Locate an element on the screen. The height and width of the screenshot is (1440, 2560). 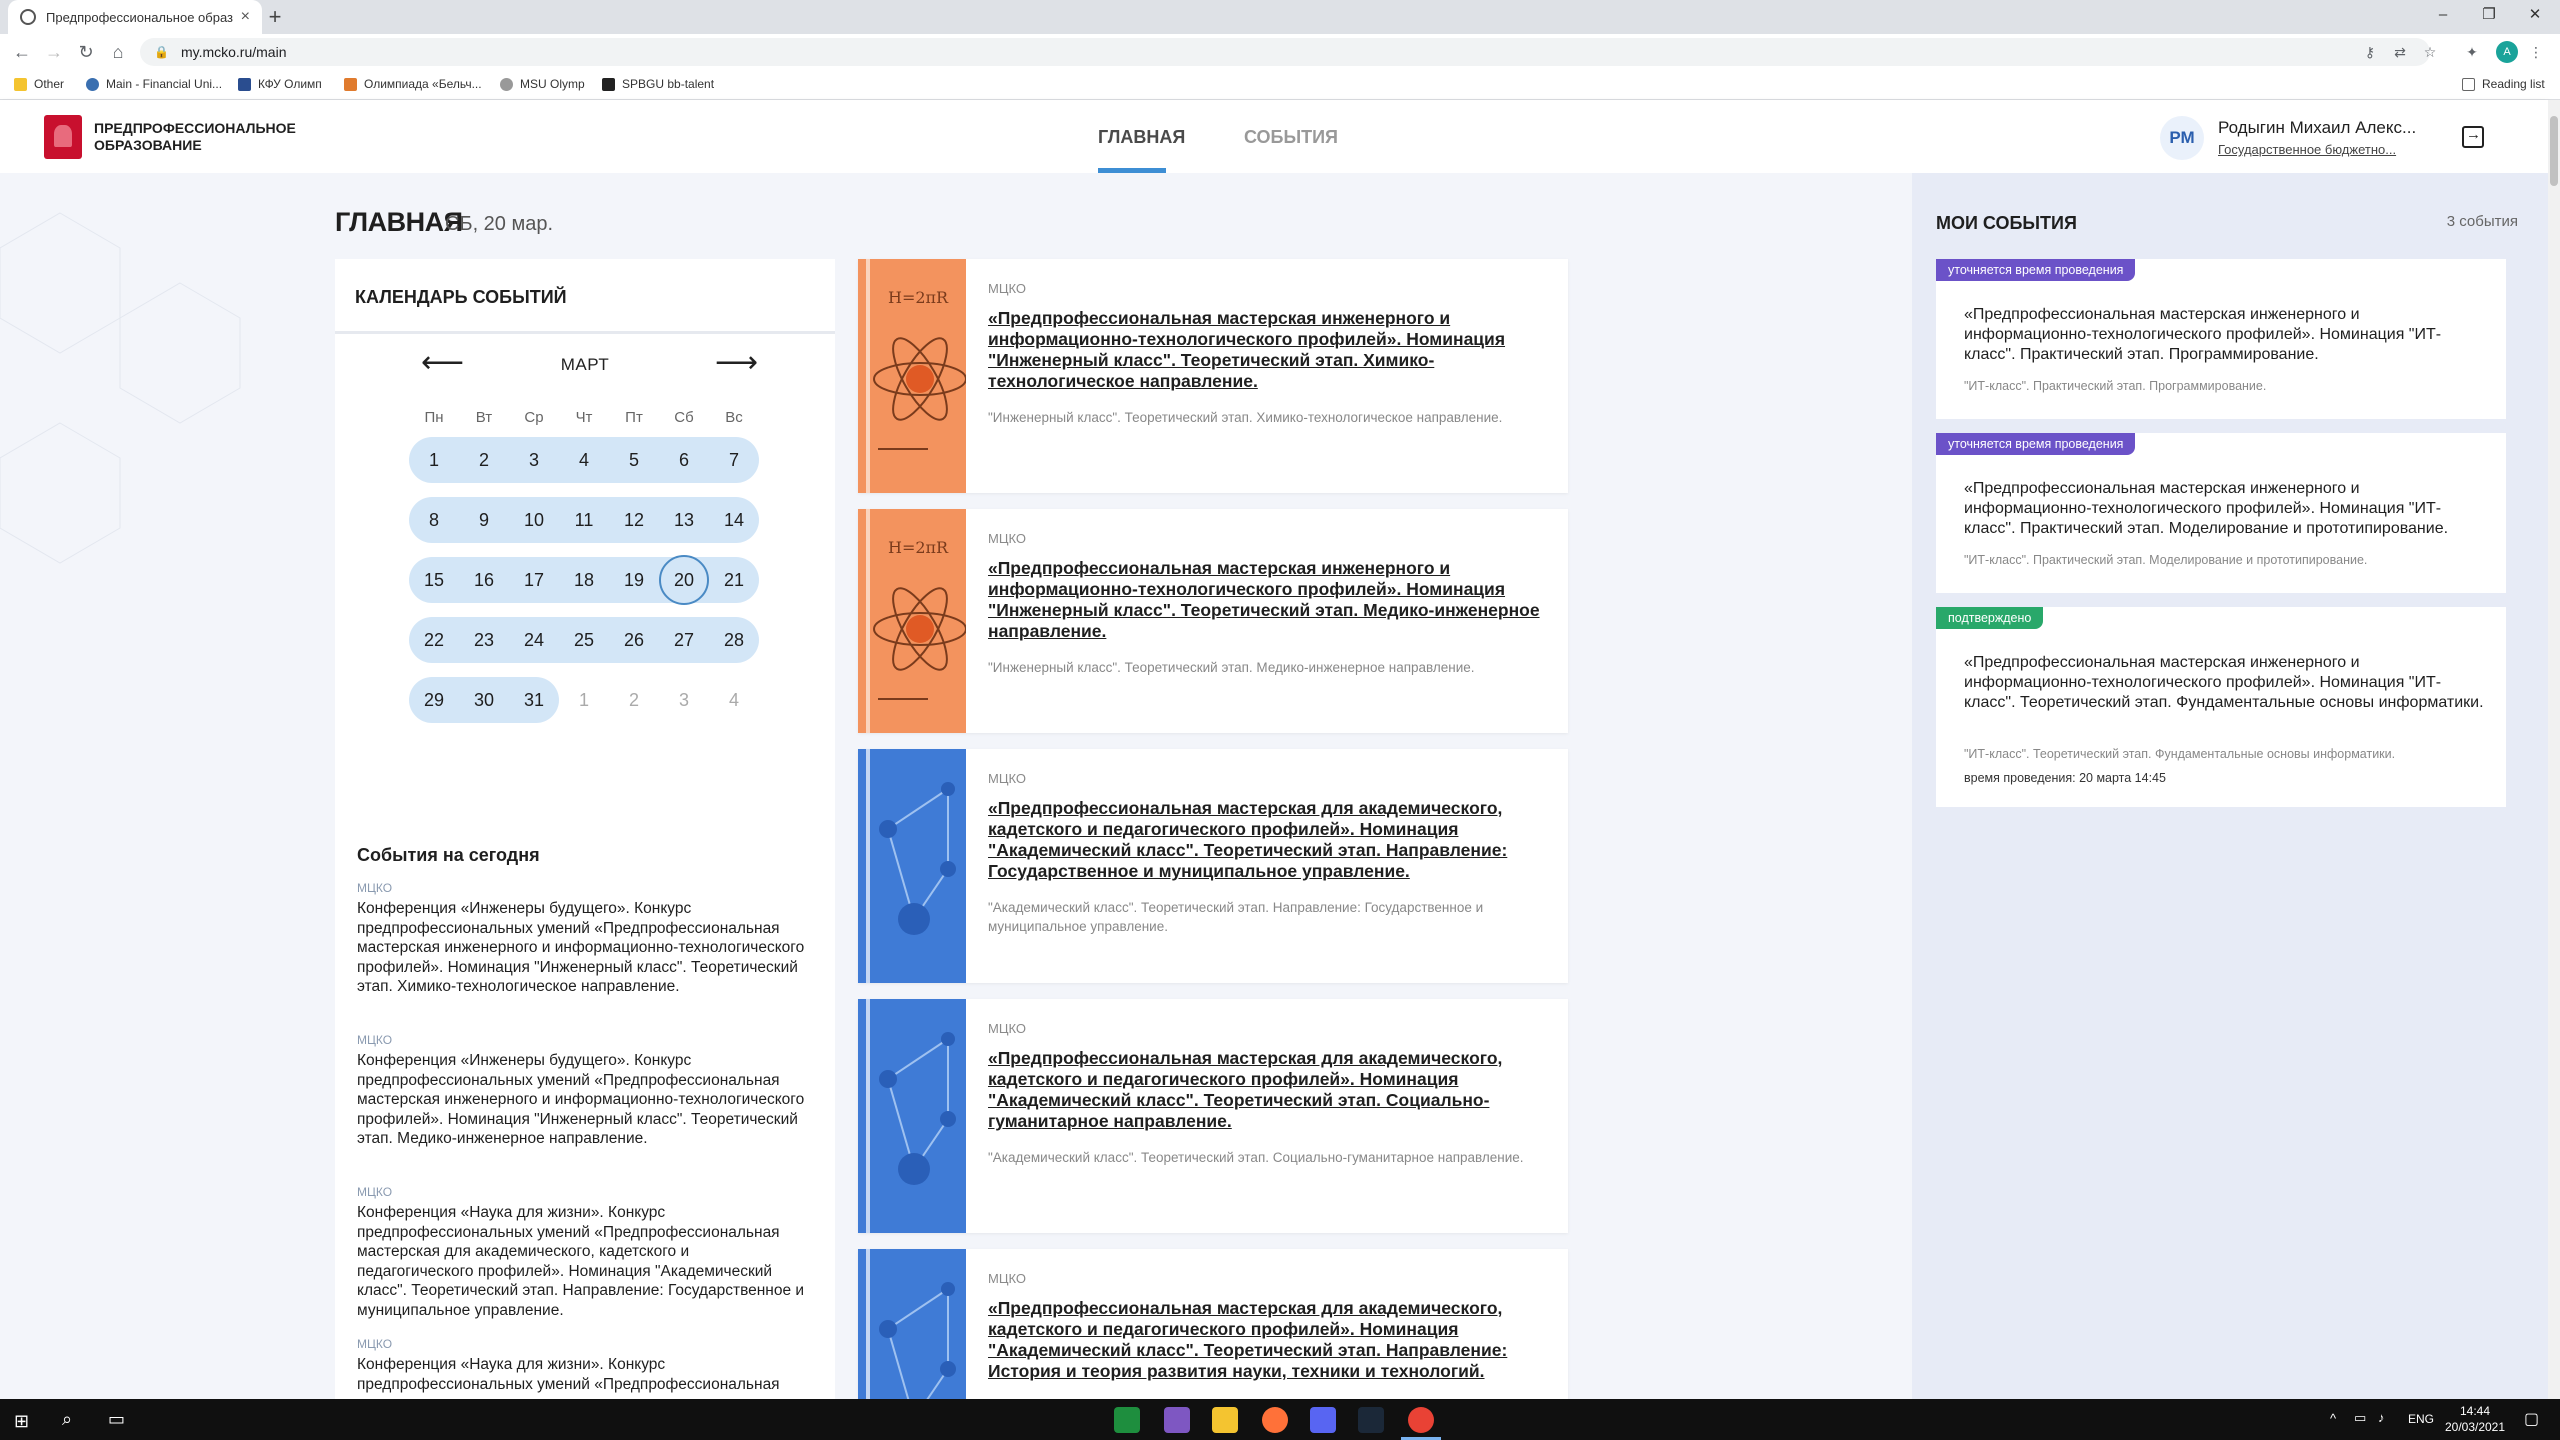
calendar-day: 23 is located at coordinates (484, 640).